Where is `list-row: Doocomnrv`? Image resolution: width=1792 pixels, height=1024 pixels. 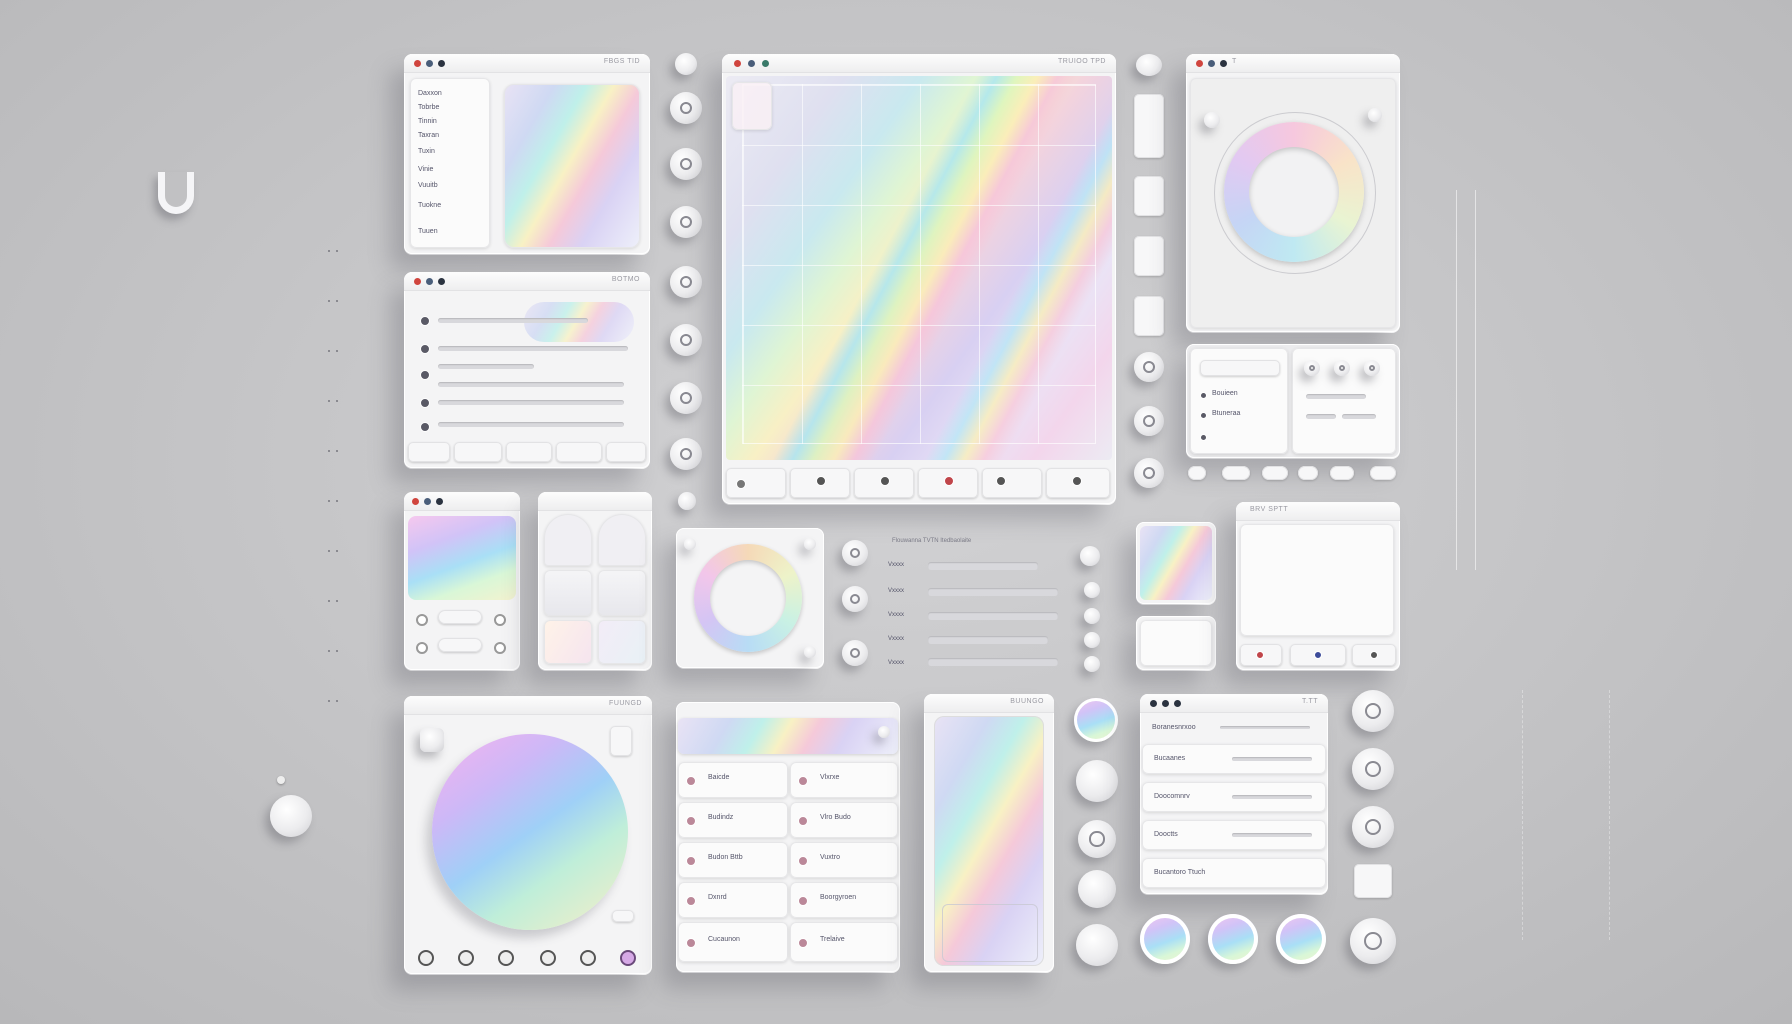
list-row: Doocomnrv is located at coordinates (1234, 797).